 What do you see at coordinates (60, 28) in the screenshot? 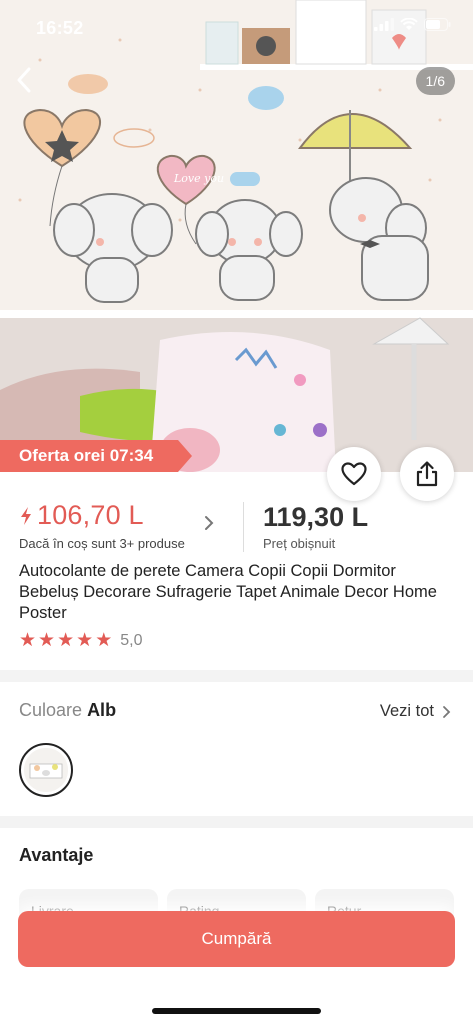
I see `status-time: 16:52` at bounding box center [60, 28].